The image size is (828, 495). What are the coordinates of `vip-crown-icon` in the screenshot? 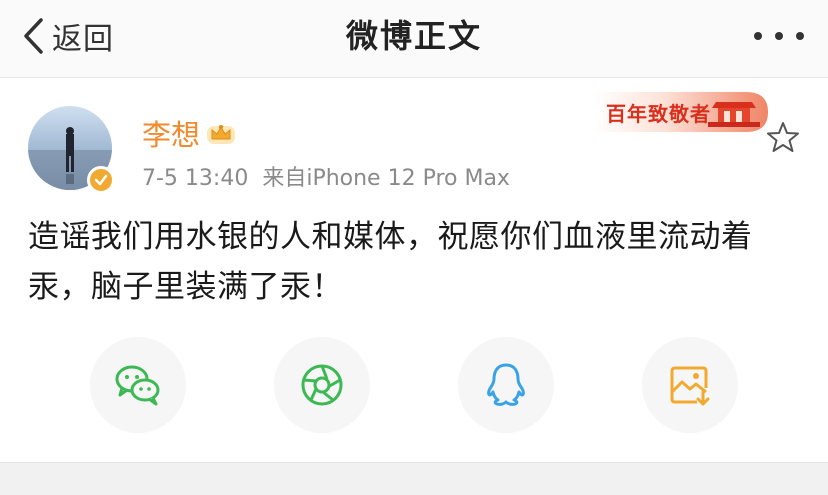 It's located at (221, 134).